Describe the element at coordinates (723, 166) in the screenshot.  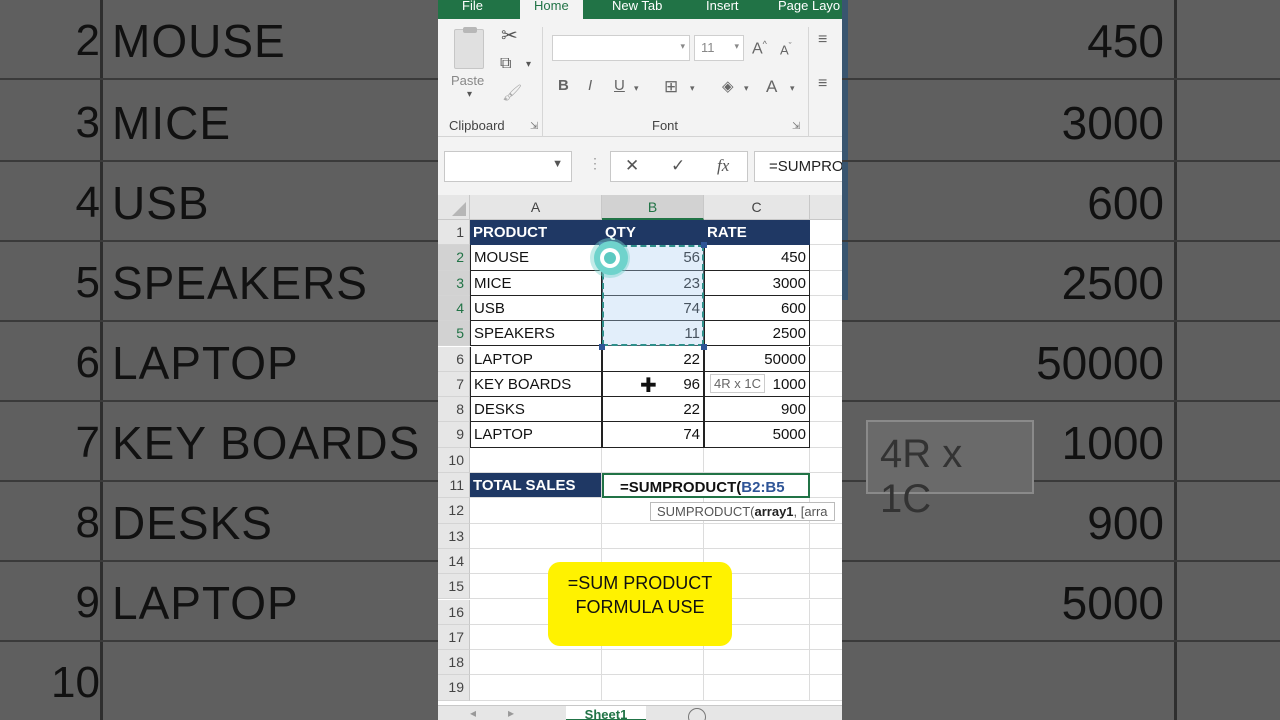
I see `insert-function-icon: fx` at that location.